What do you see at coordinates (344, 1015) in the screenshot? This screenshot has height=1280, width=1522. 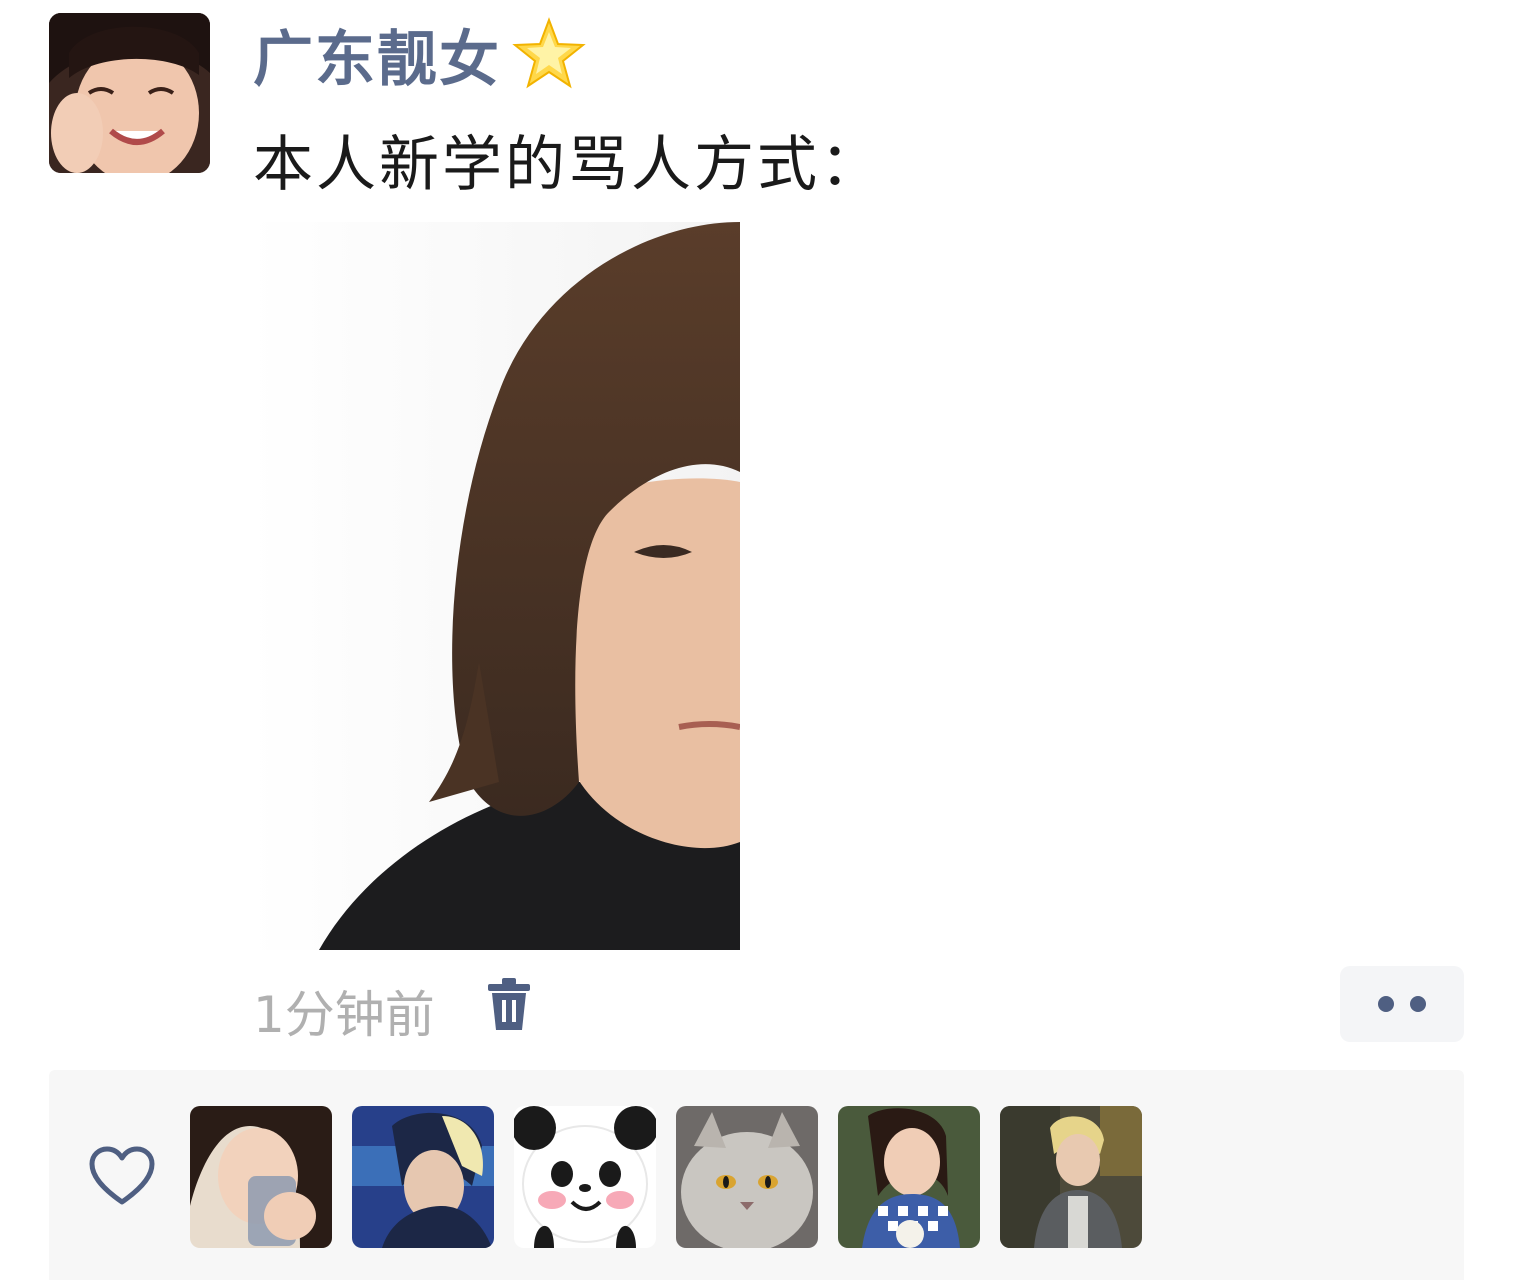 I see `post-timestamp: 1分钟前` at bounding box center [344, 1015].